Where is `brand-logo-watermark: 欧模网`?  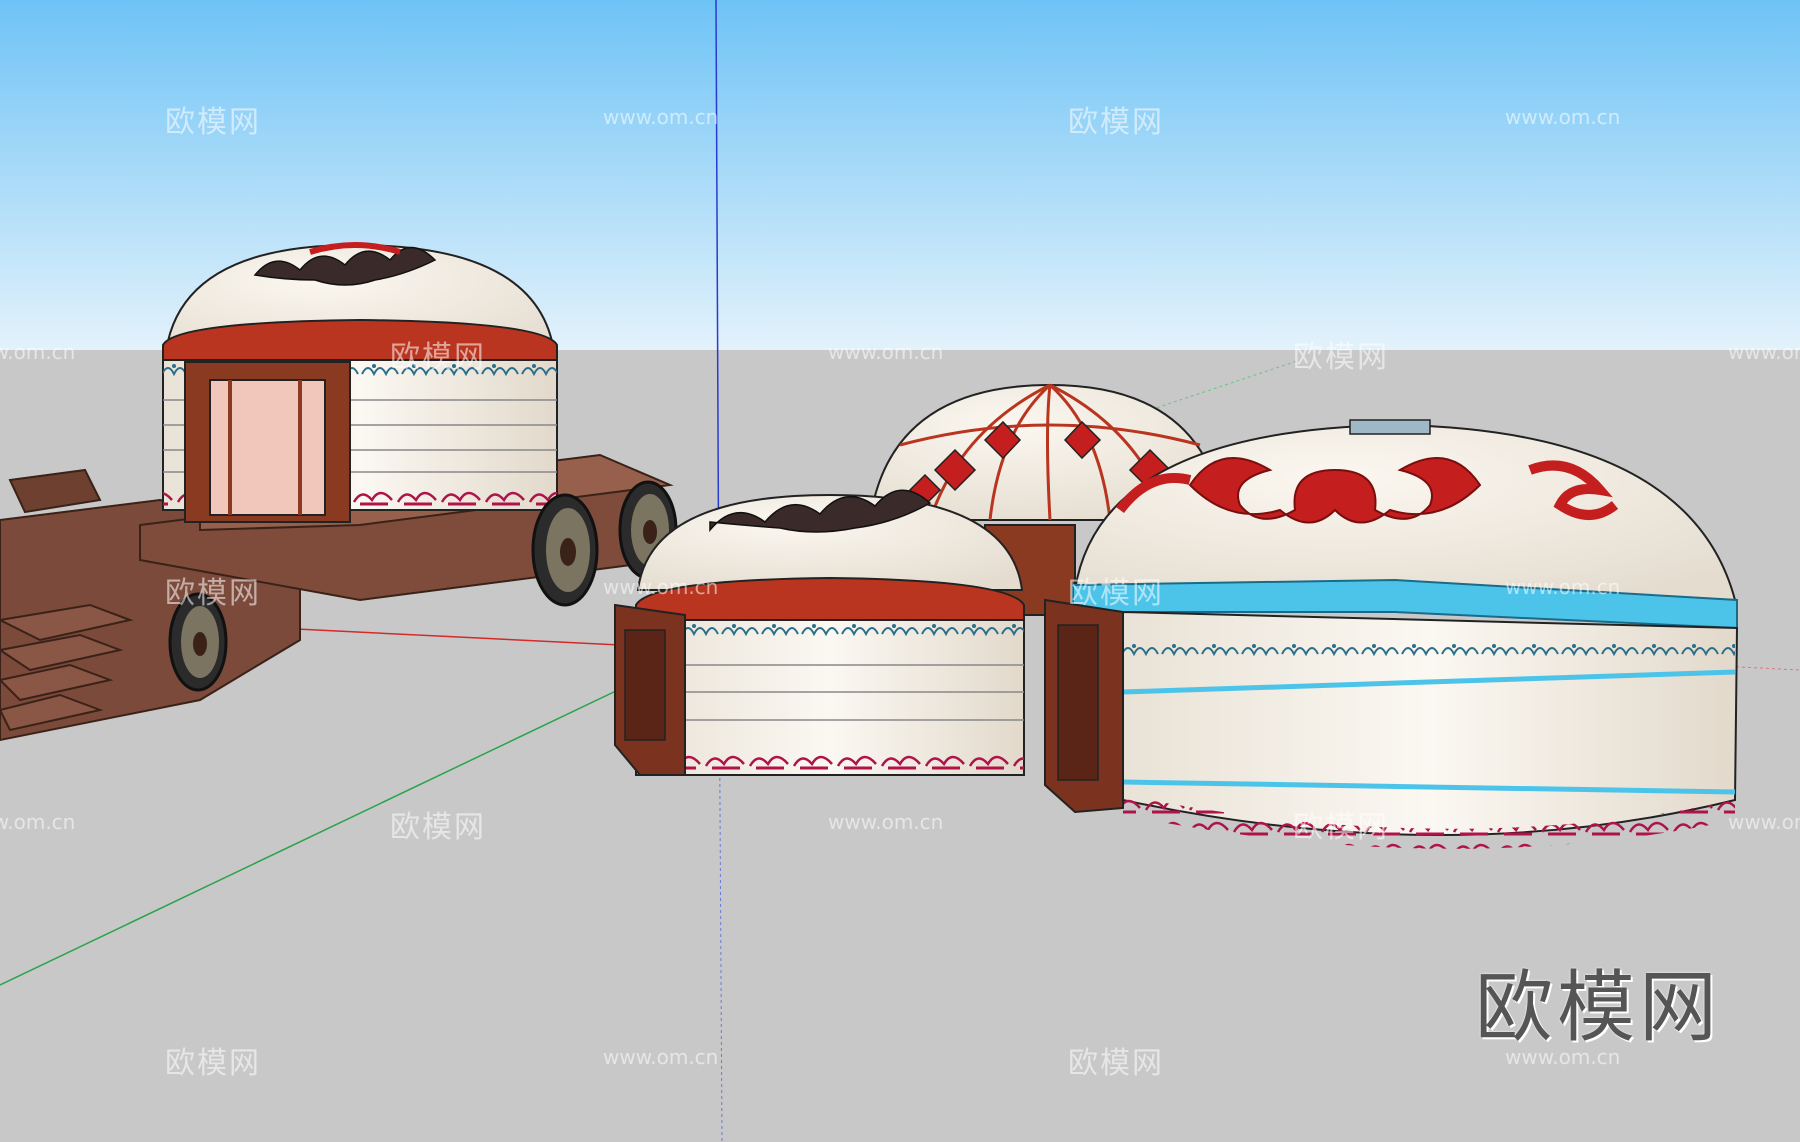 brand-logo-watermark: 欧模网 is located at coordinates (1598, 1008).